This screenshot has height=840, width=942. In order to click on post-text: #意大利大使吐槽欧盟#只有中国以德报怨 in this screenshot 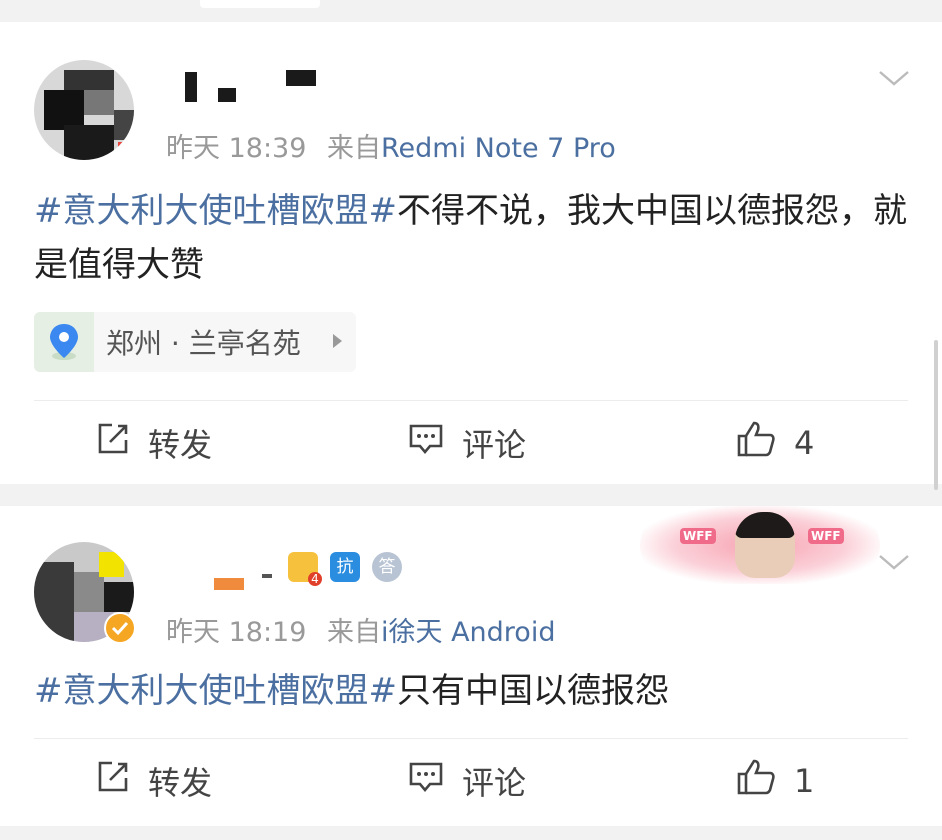, I will do `click(474, 691)`.